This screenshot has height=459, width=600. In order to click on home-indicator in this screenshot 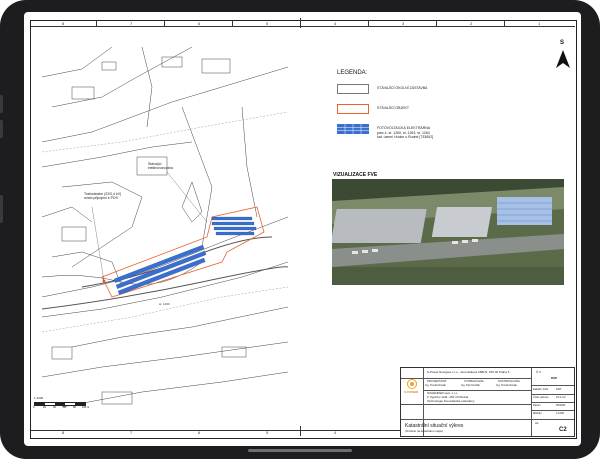, I will do `click(300, 450)`.